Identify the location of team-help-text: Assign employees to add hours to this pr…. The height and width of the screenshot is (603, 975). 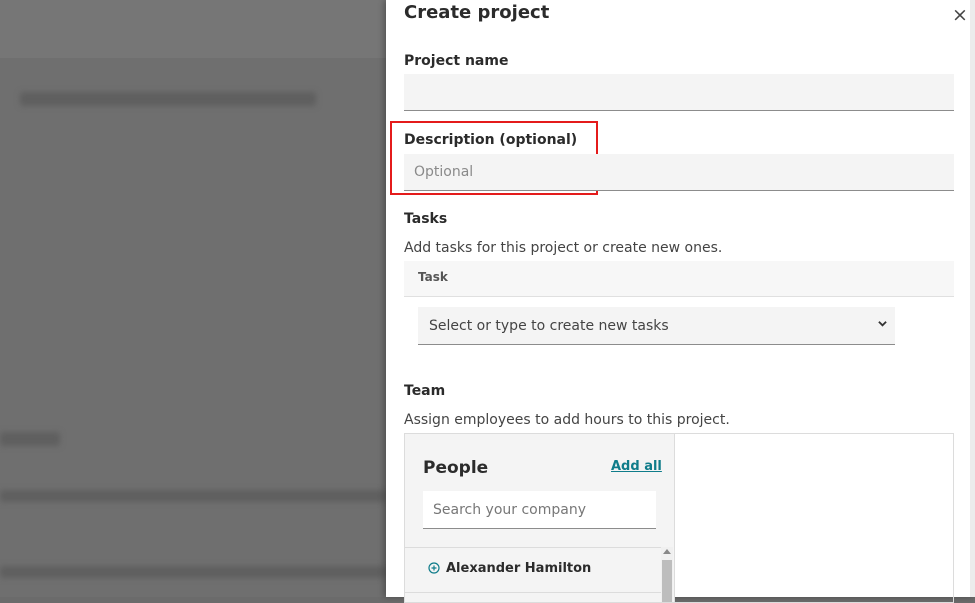
(567, 420).